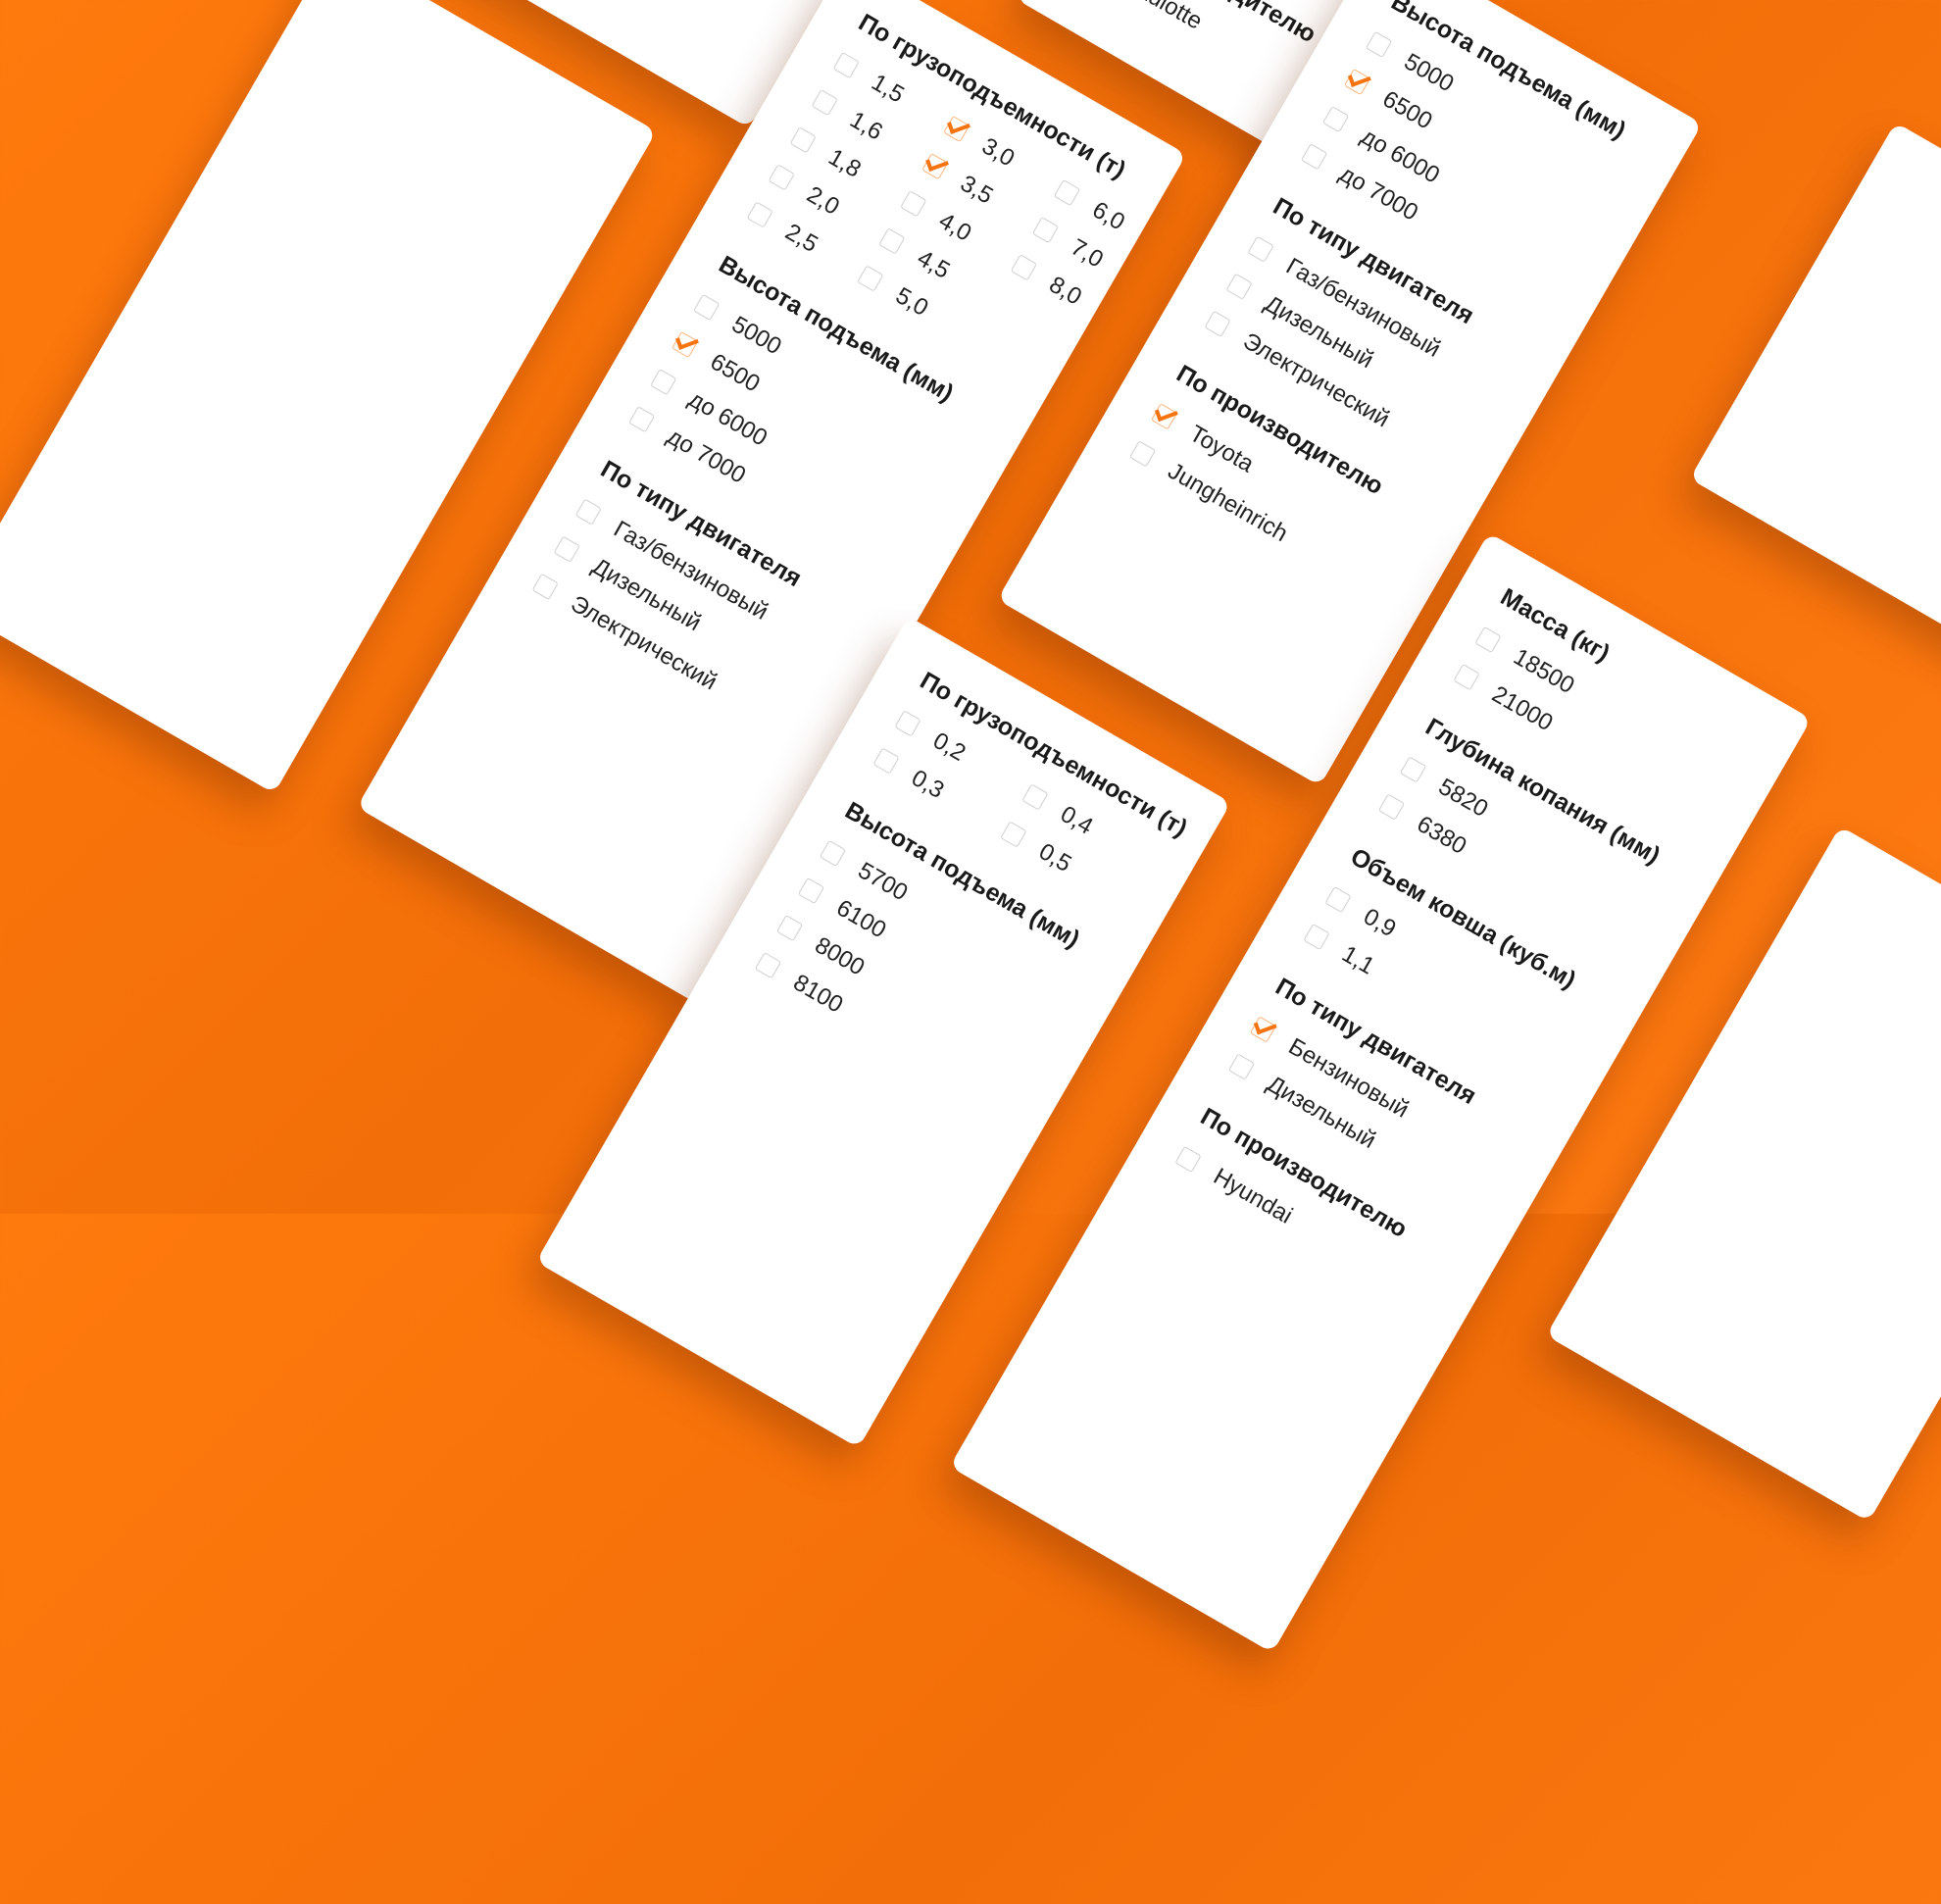 This screenshot has width=1941, height=1904. Describe the element at coordinates (1358, 960) in the screenshot. I see `filter-option-label: 1,1` at that location.